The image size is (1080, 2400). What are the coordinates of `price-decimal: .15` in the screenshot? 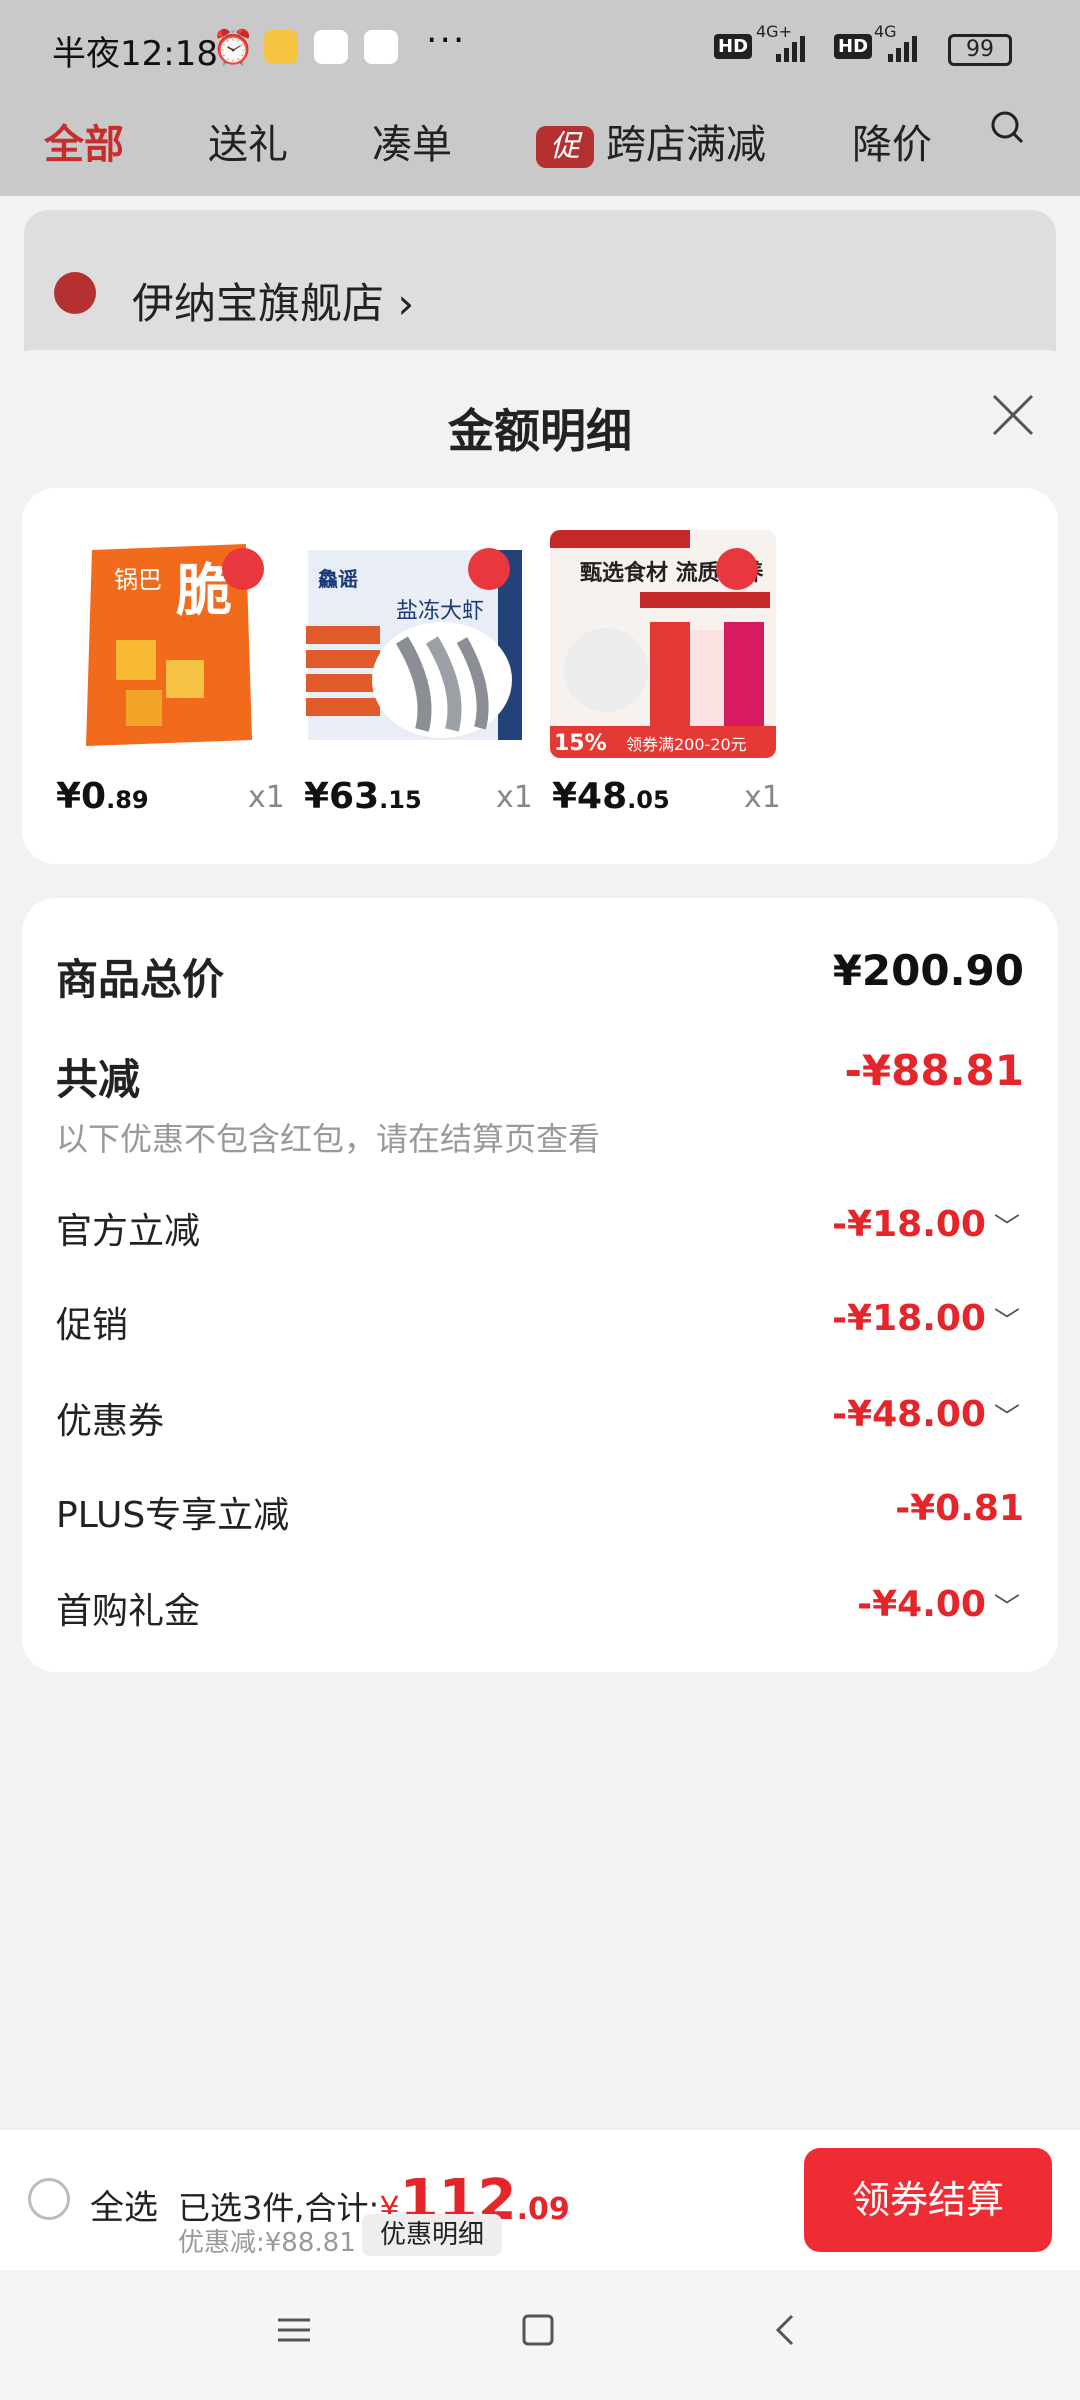 It's located at (400, 800).